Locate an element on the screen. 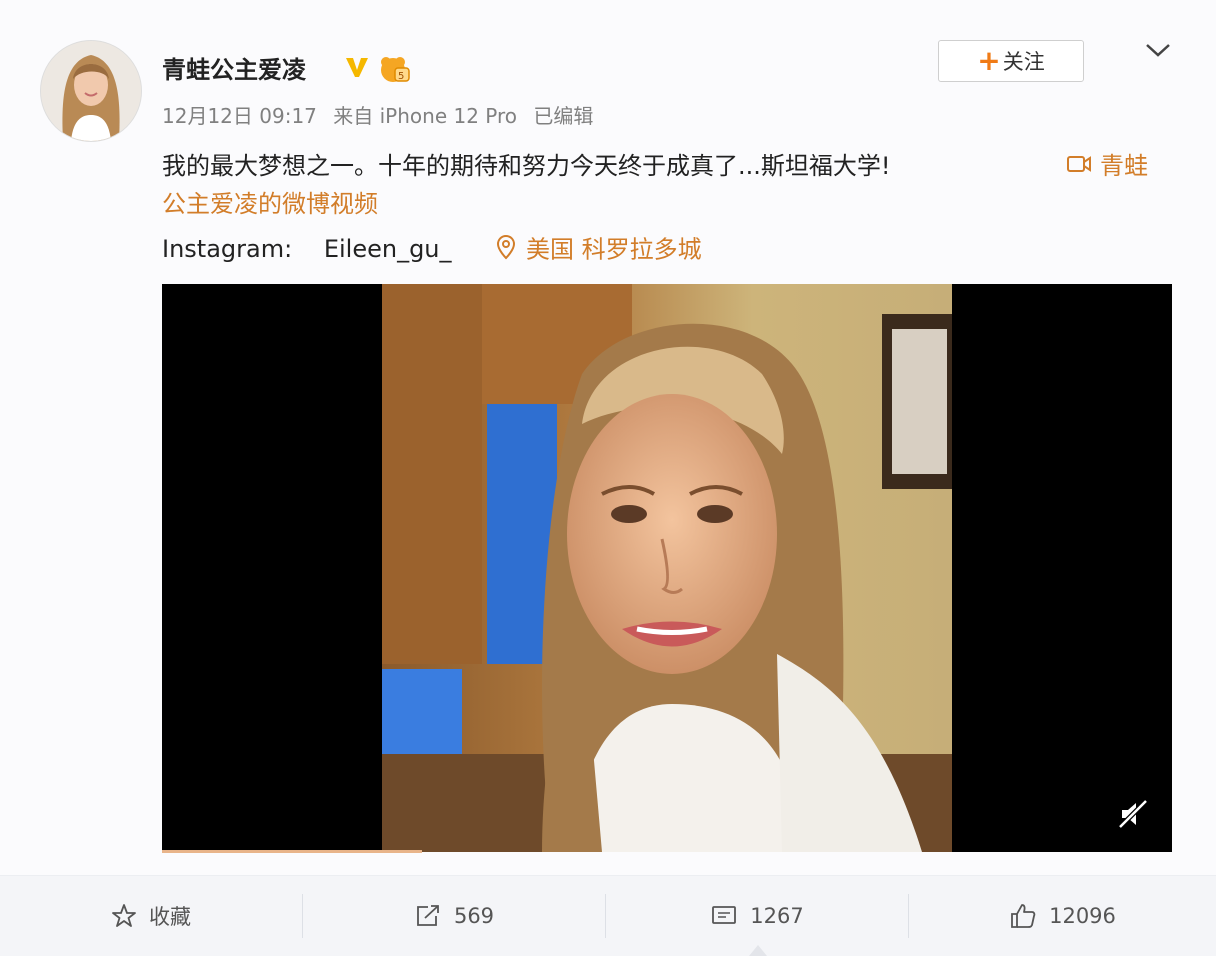 The image size is (1216, 956). post-meta: 12月12日 09:17 来自 iPhone 12 Pro 已编辑 is located at coordinates (382, 114).